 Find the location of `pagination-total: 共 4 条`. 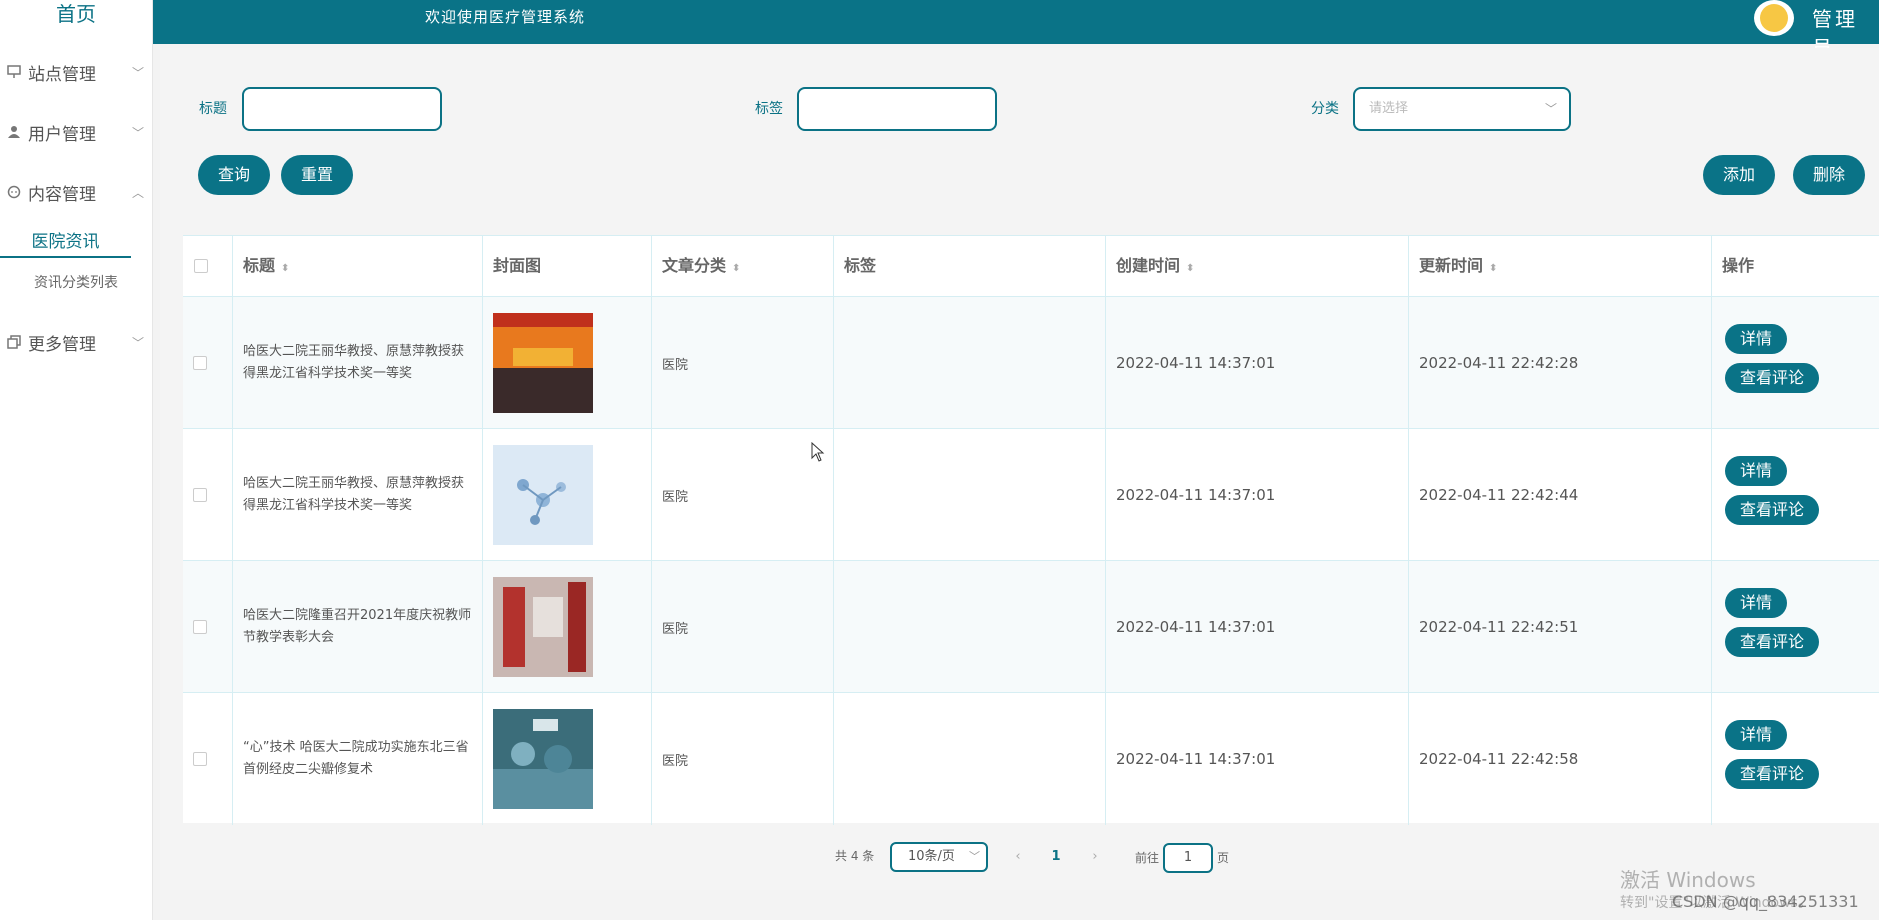

pagination-total: 共 4 条 is located at coordinates (855, 856).